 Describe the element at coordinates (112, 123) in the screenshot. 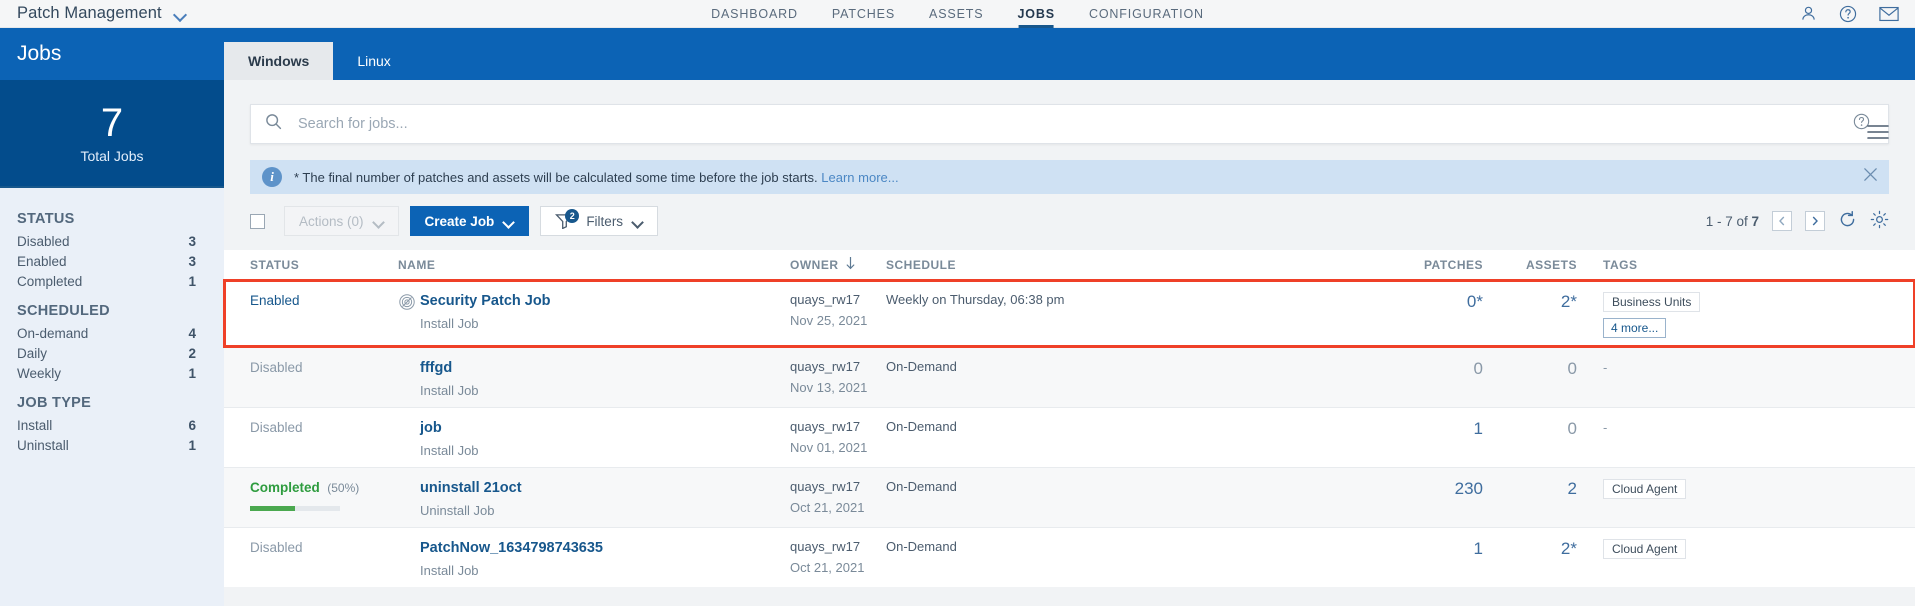

I see `total-jobs-count: 7` at that location.